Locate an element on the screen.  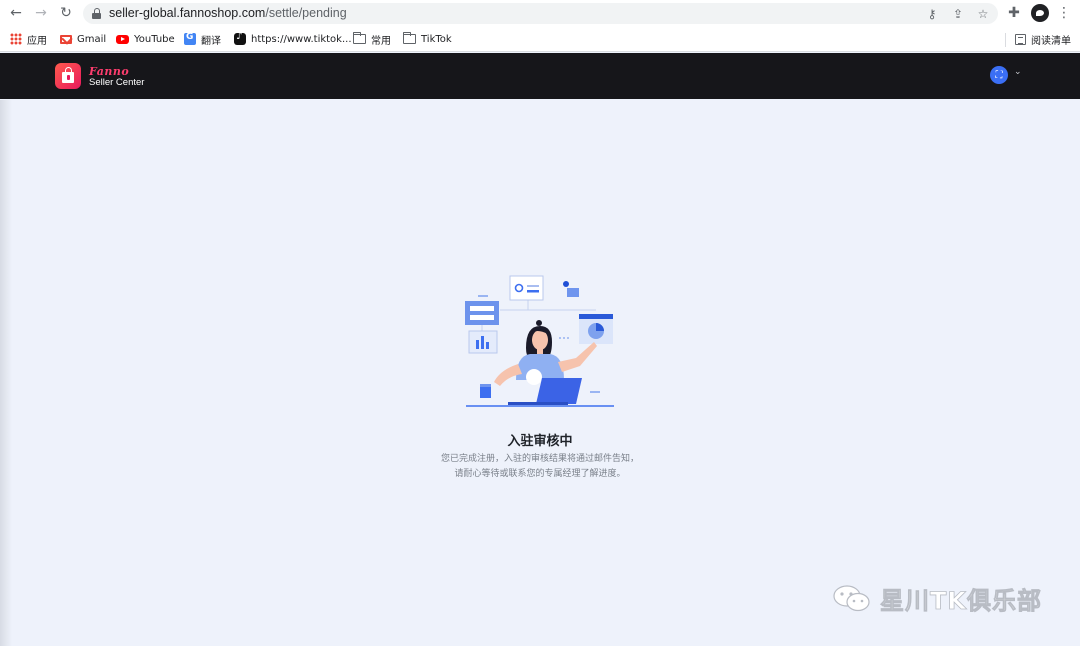
page-edge-shadow is located at coordinates (6, 373).